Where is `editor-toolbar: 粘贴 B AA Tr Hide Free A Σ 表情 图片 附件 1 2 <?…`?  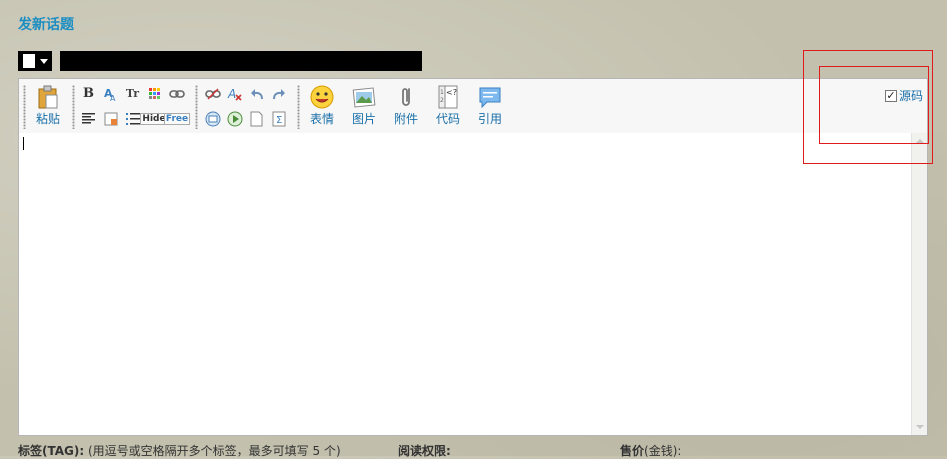
editor-toolbar: 粘贴 B AA Tr Hide Free A Σ 表情 图片 附件 1 2 <?… is located at coordinates (473, 106).